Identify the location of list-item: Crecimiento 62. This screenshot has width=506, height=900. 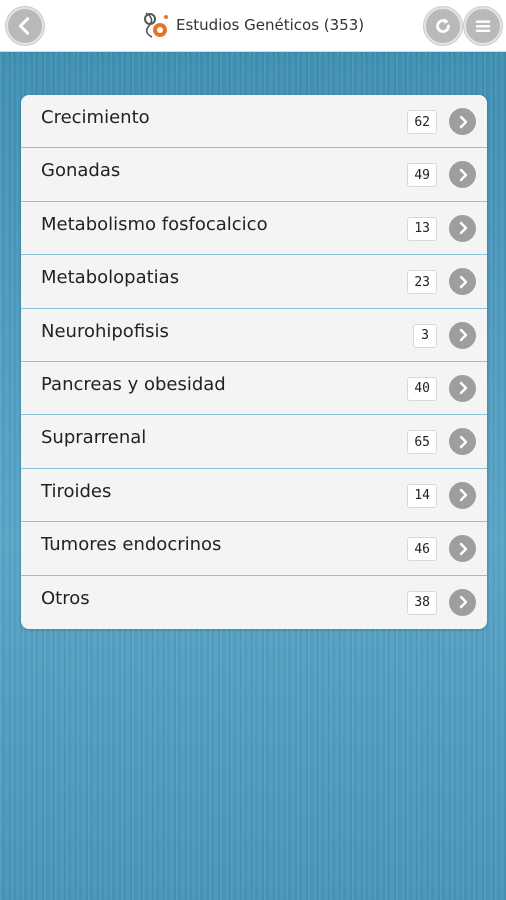
(254, 122).